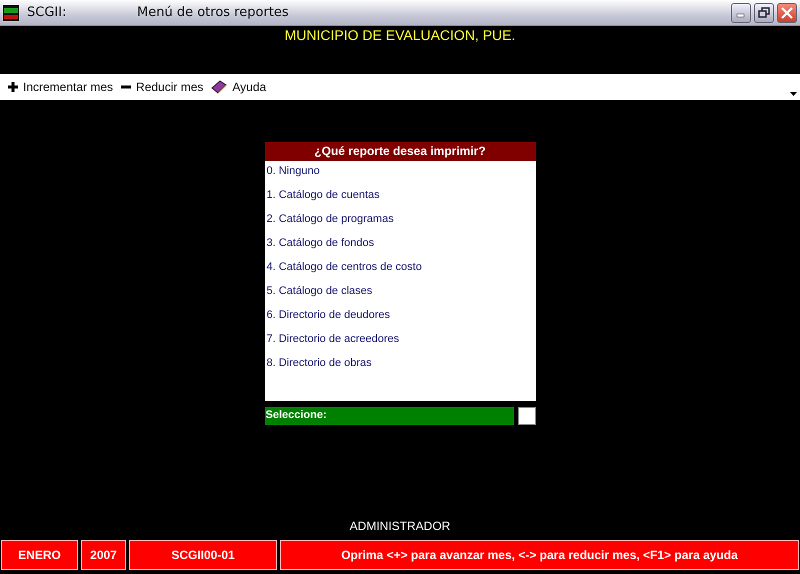 This screenshot has width=800, height=574. I want to click on restore-button, so click(764, 12).